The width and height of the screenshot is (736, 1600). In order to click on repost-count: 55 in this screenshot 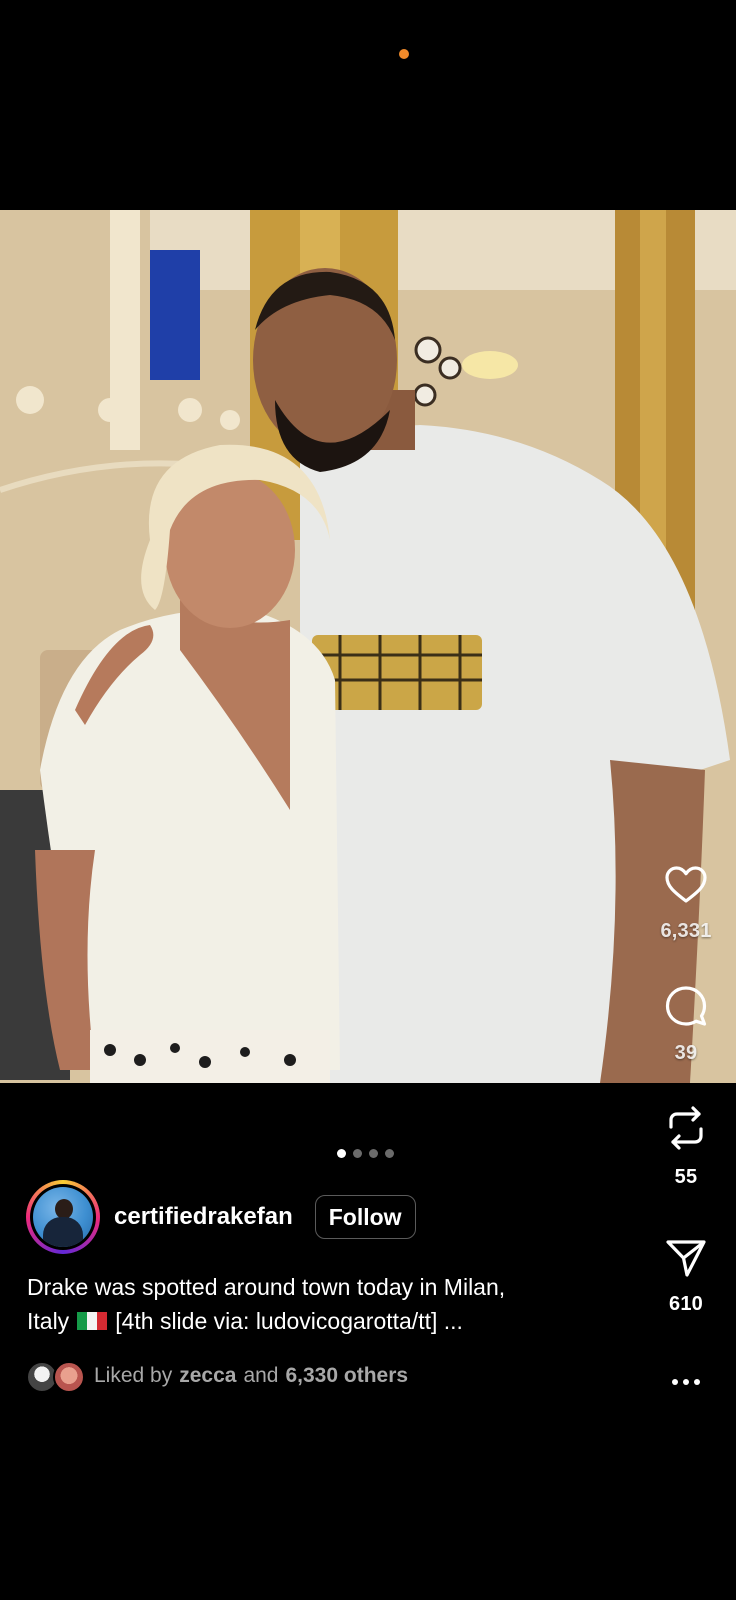, I will do `click(686, 1177)`.